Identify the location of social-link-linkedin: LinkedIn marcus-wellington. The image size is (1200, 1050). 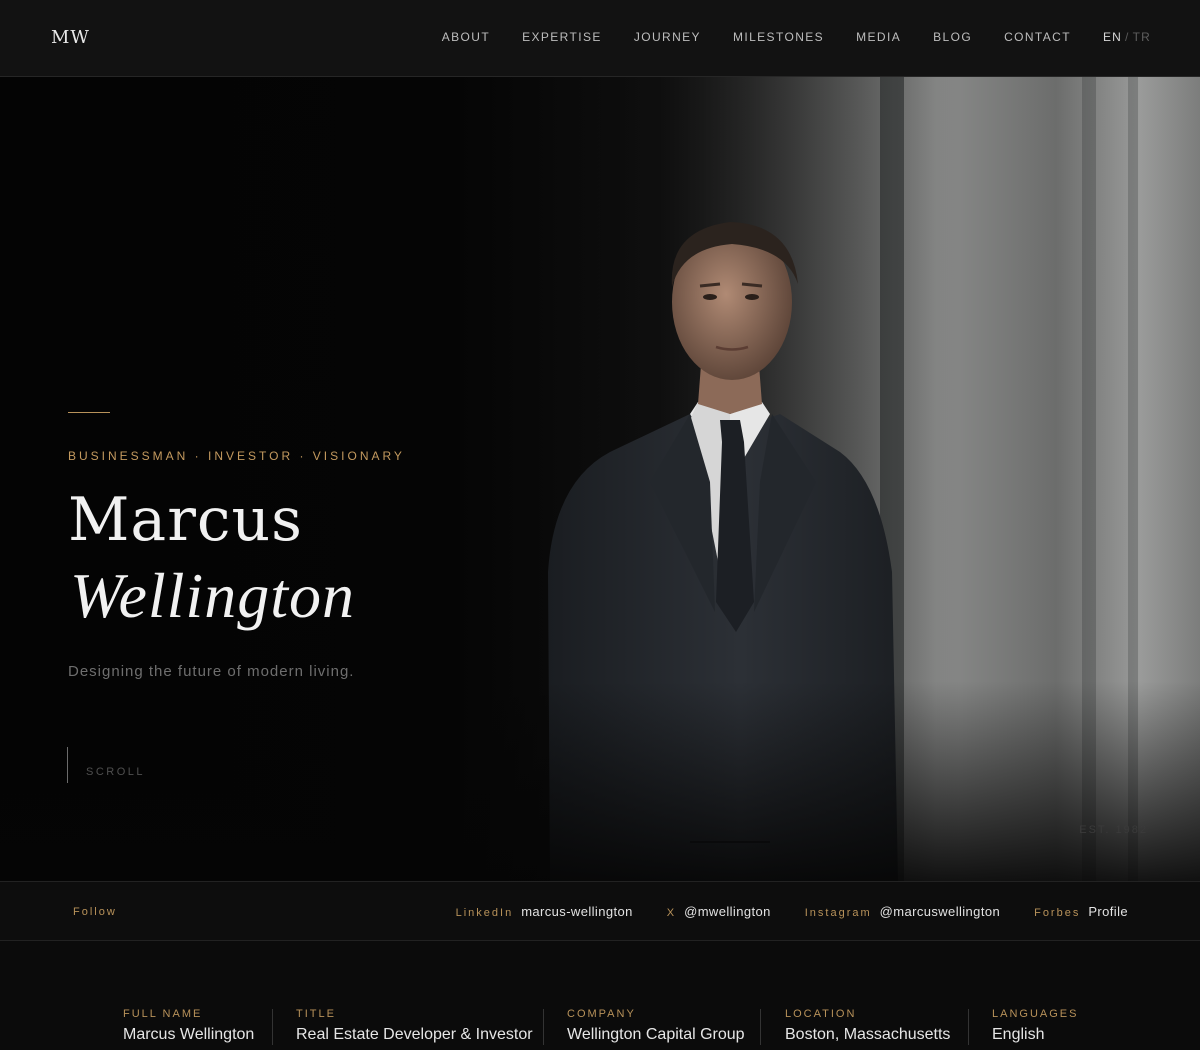
(544, 911).